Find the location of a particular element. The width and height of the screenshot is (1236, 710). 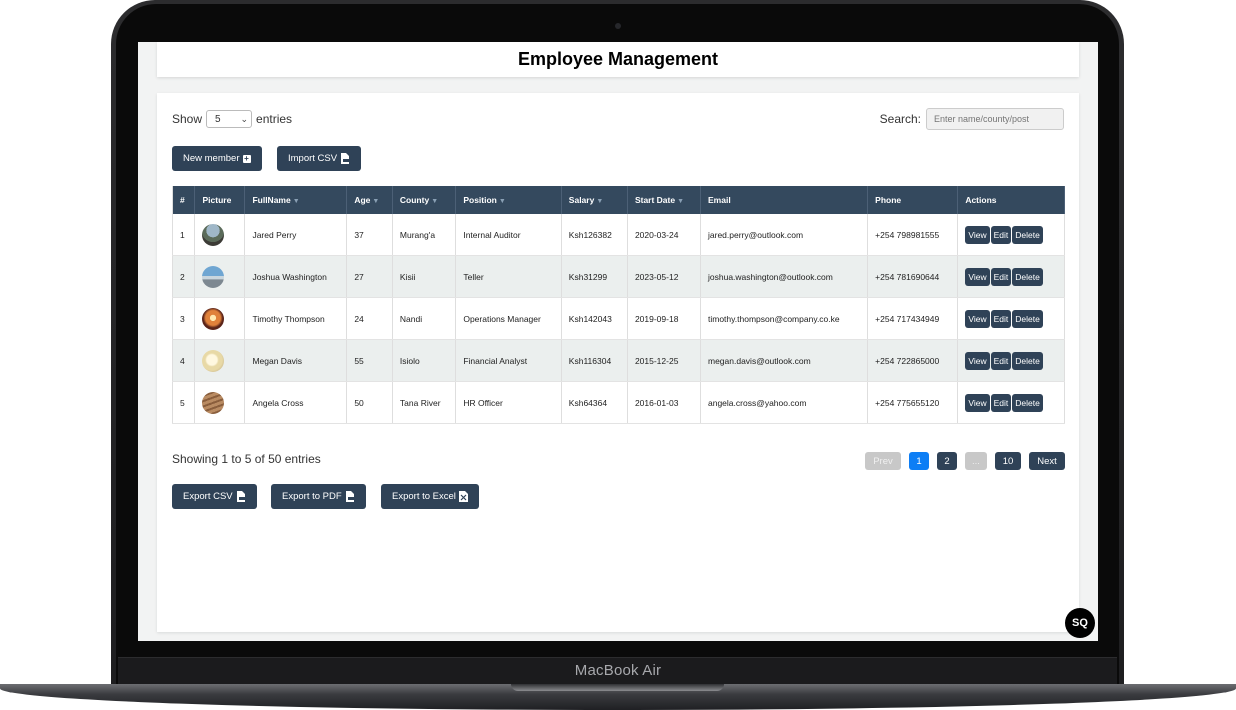

full-name: Timothy Thompson is located at coordinates (296, 318).